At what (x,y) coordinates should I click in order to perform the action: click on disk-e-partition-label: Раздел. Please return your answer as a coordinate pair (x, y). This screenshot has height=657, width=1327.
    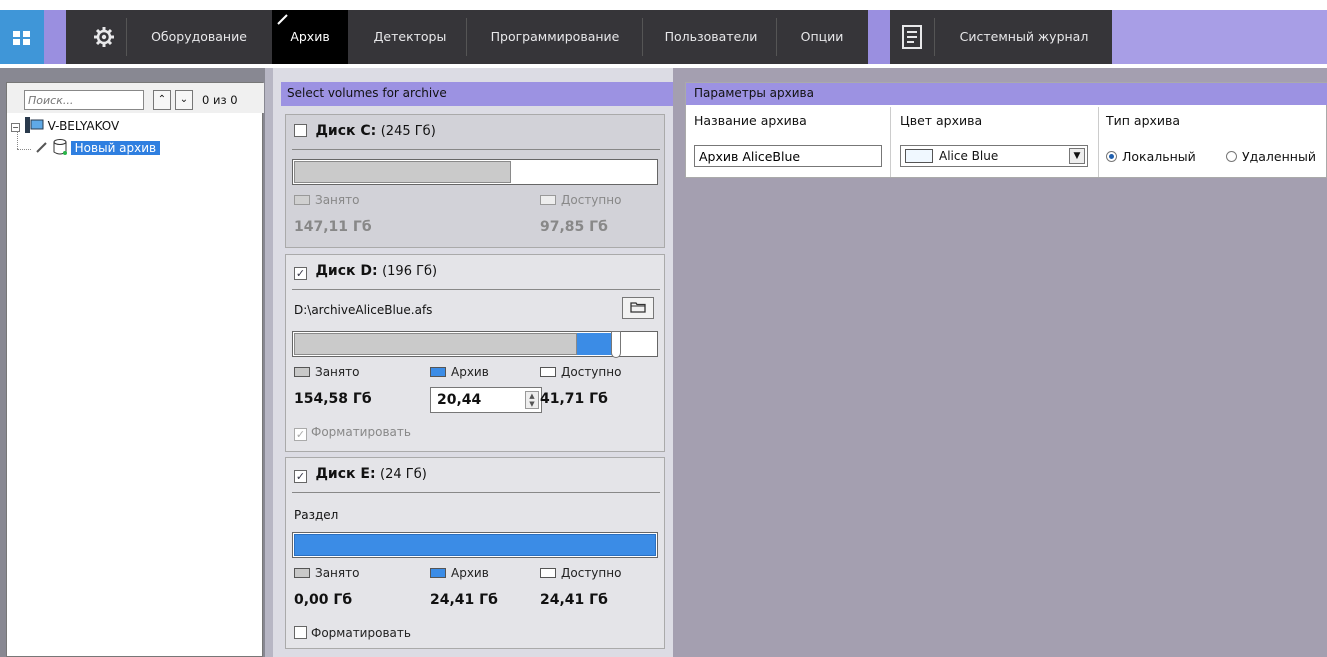
    Looking at the image, I should click on (316, 515).